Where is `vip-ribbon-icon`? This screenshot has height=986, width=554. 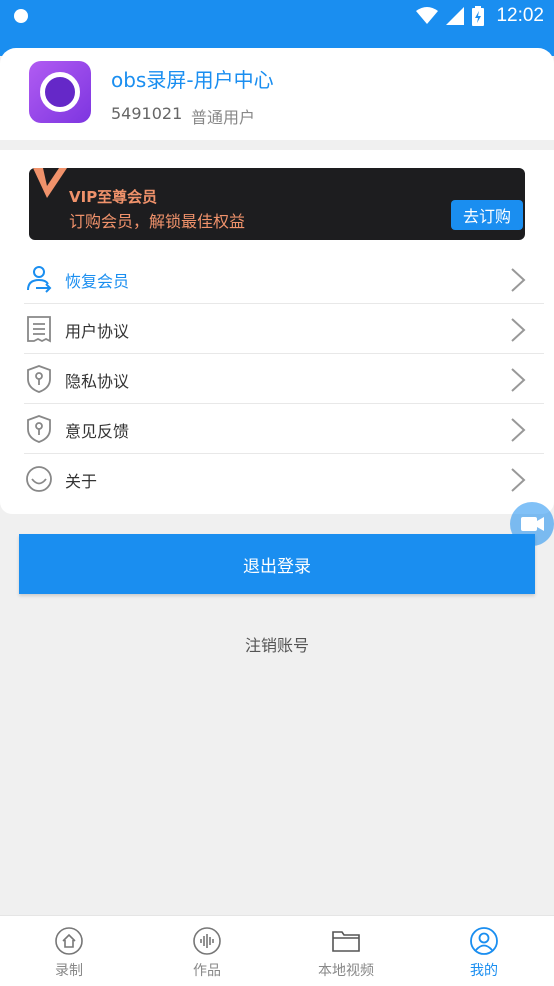
vip-ribbon-icon is located at coordinates (50, 183).